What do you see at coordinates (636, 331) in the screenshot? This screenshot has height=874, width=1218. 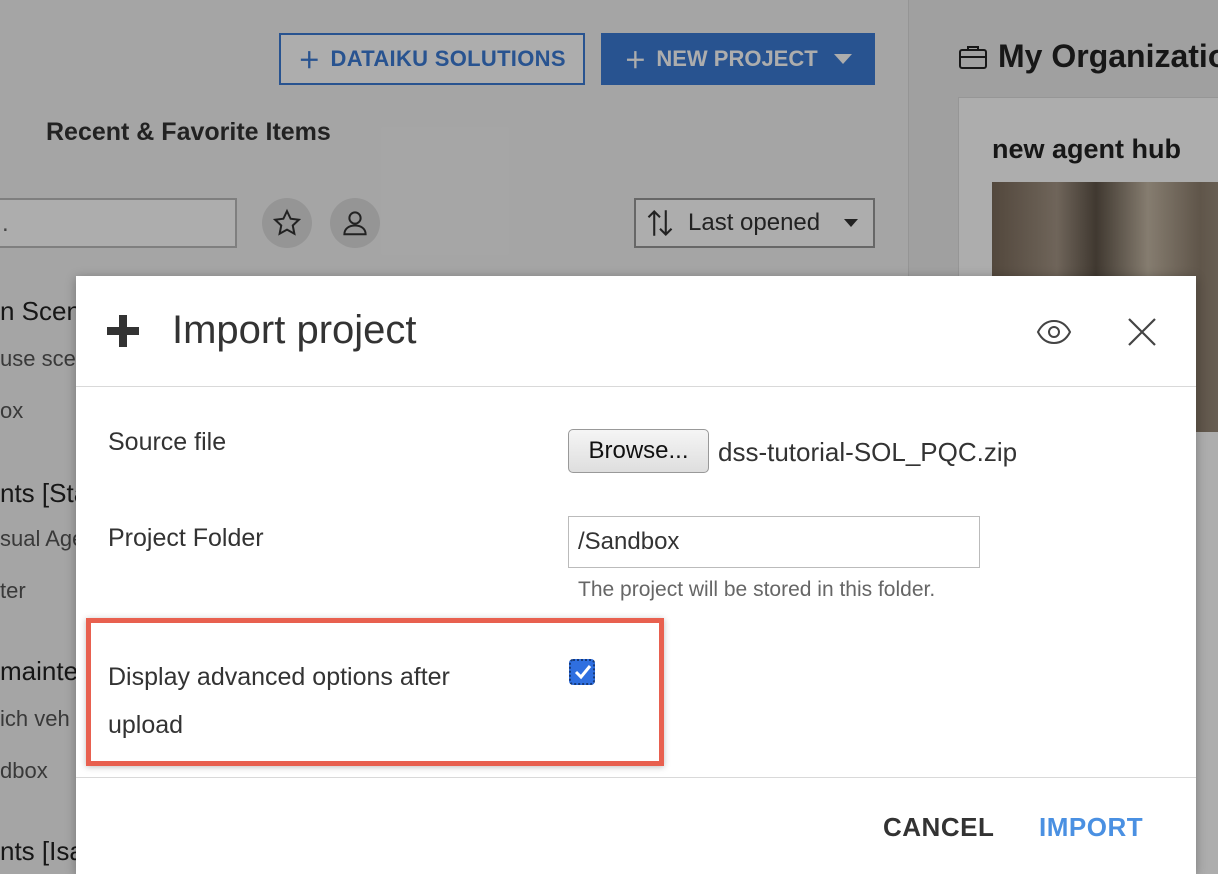 I see `modal-header: Import project` at bounding box center [636, 331].